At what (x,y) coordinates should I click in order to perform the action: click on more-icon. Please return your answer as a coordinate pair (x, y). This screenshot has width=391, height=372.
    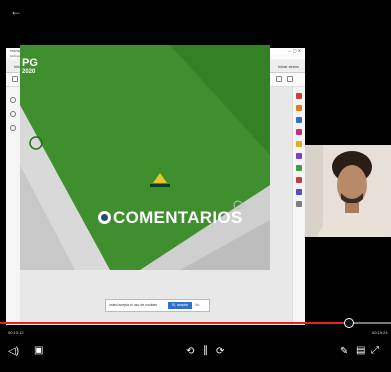
    Looking at the image, I should click on (299, 204).